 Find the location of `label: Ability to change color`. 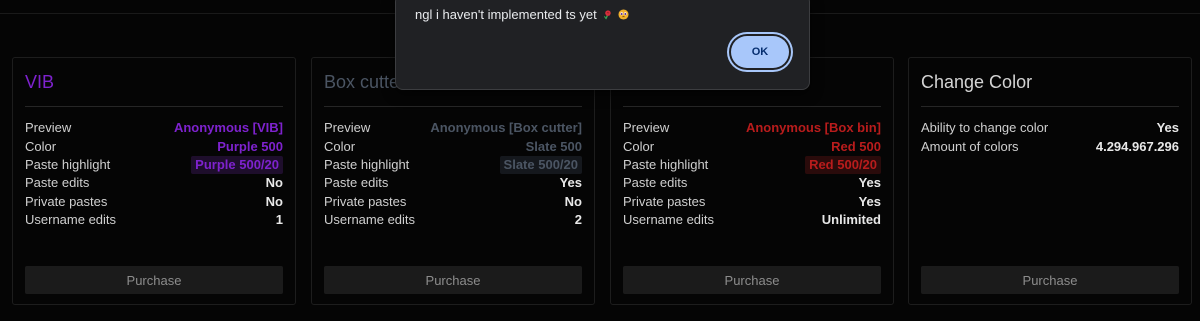

label: Ability to change color is located at coordinates (985, 128).